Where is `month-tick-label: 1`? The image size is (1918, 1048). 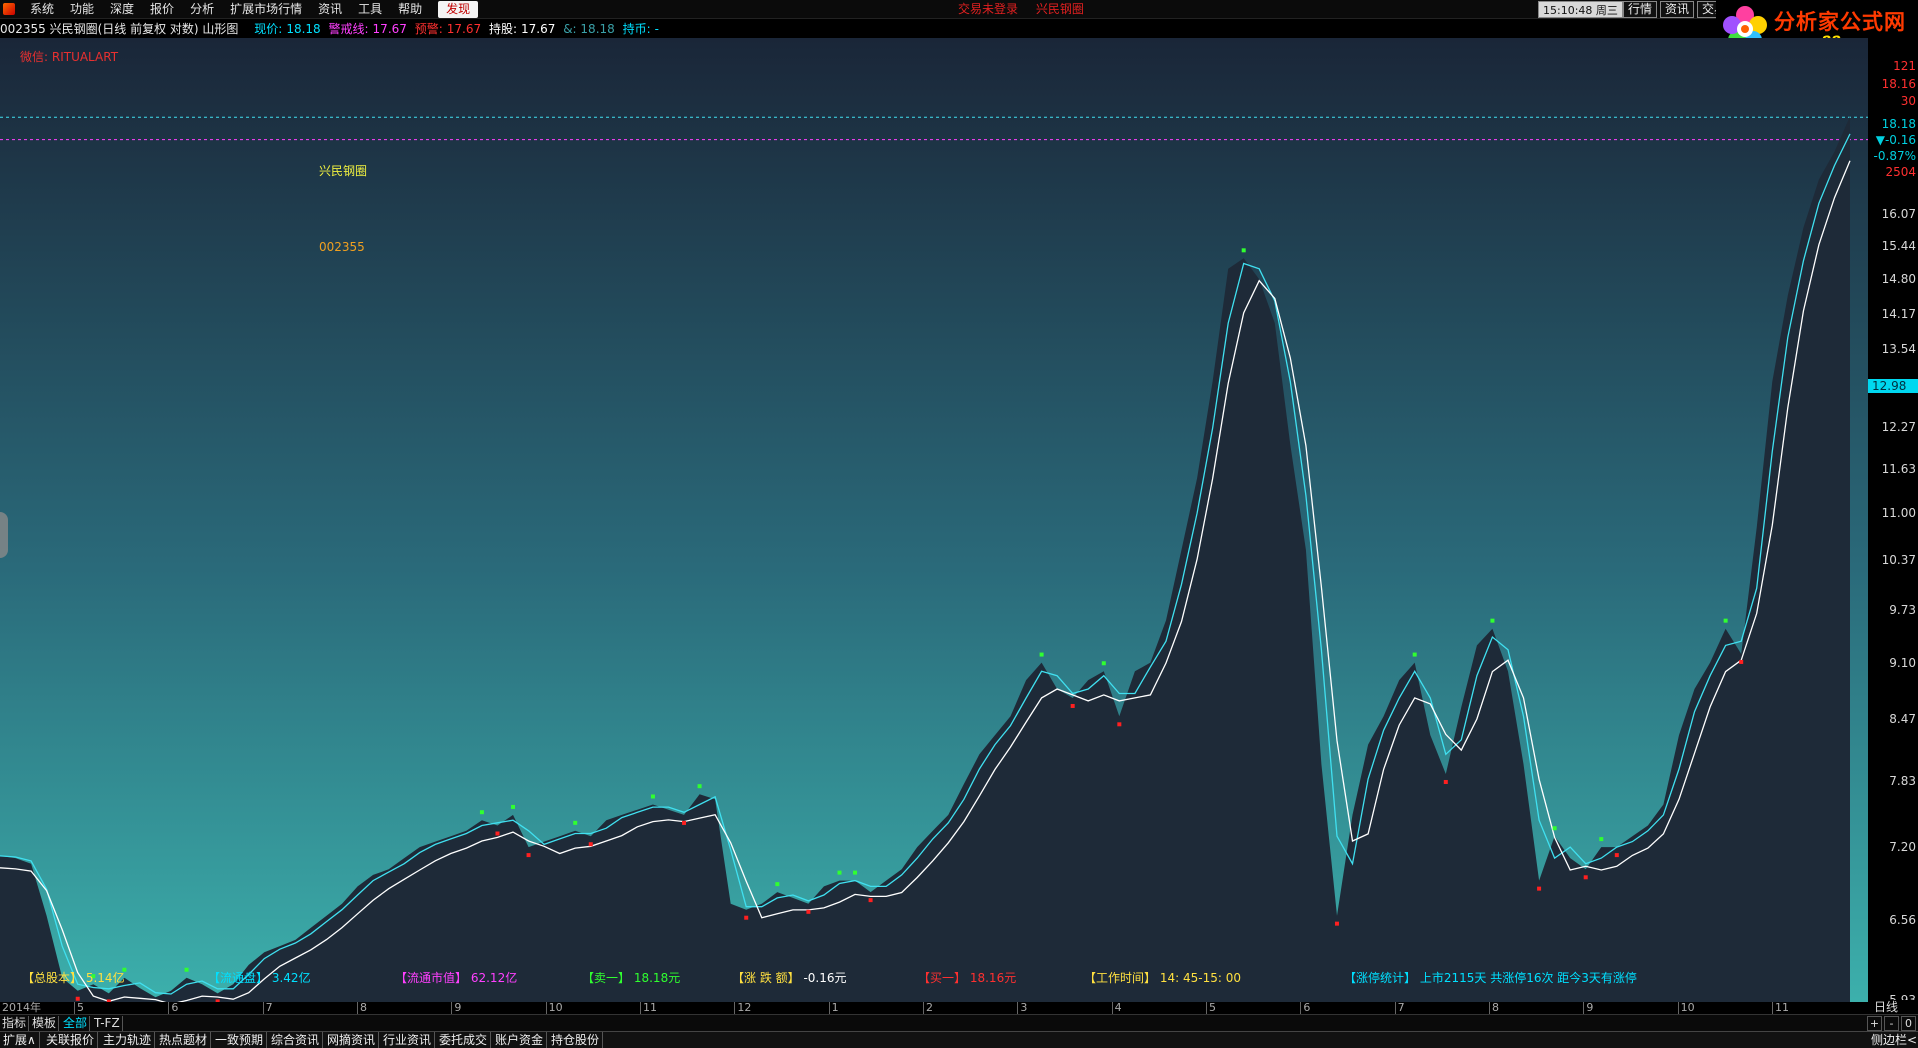
month-tick-label: 1 is located at coordinates (833, 1008).